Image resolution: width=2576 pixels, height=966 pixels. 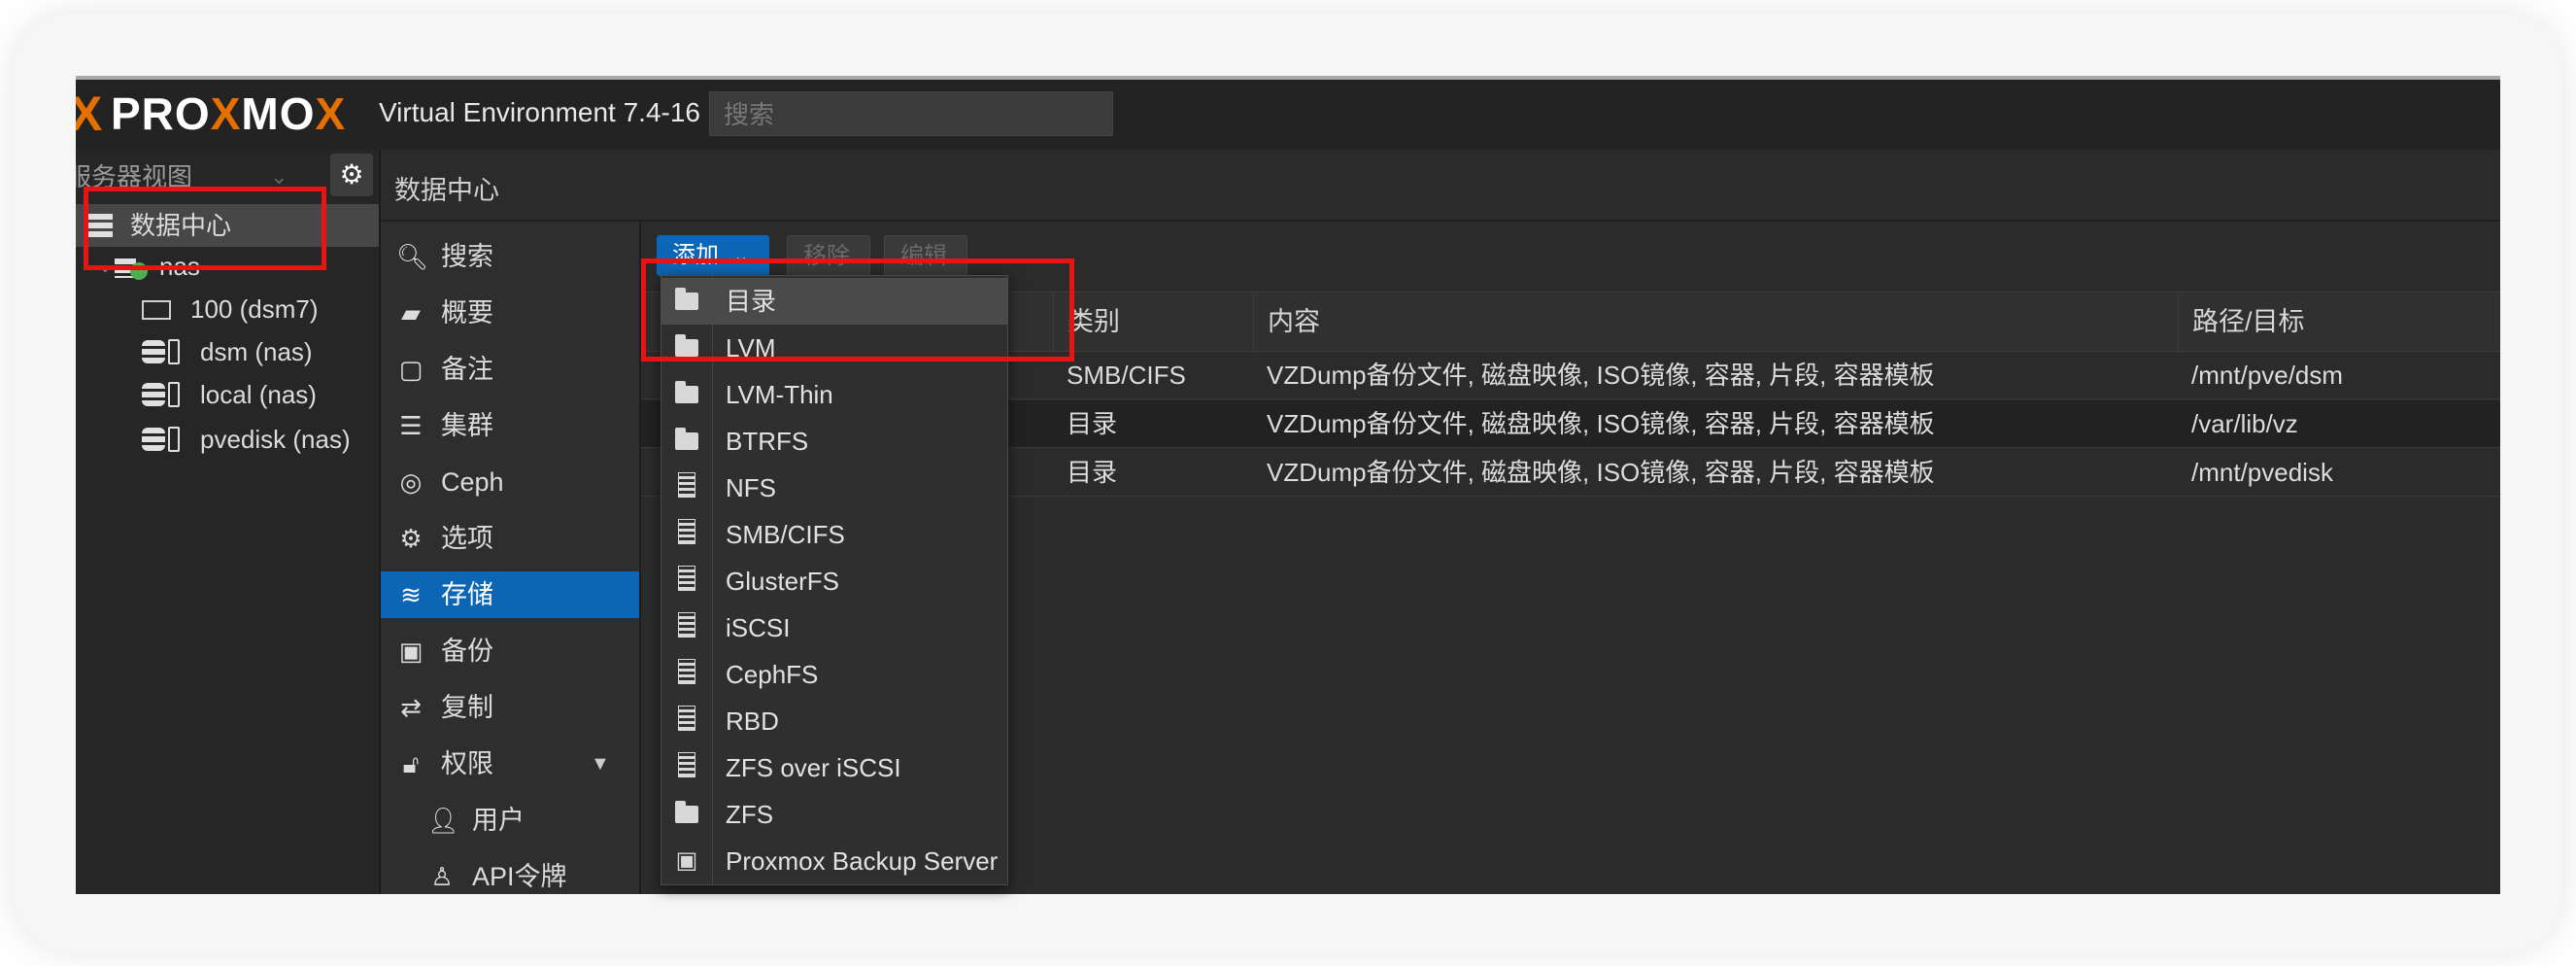 I want to click on menu-item-search: 🔍︎ 搜索, so click(x=510, y=256).